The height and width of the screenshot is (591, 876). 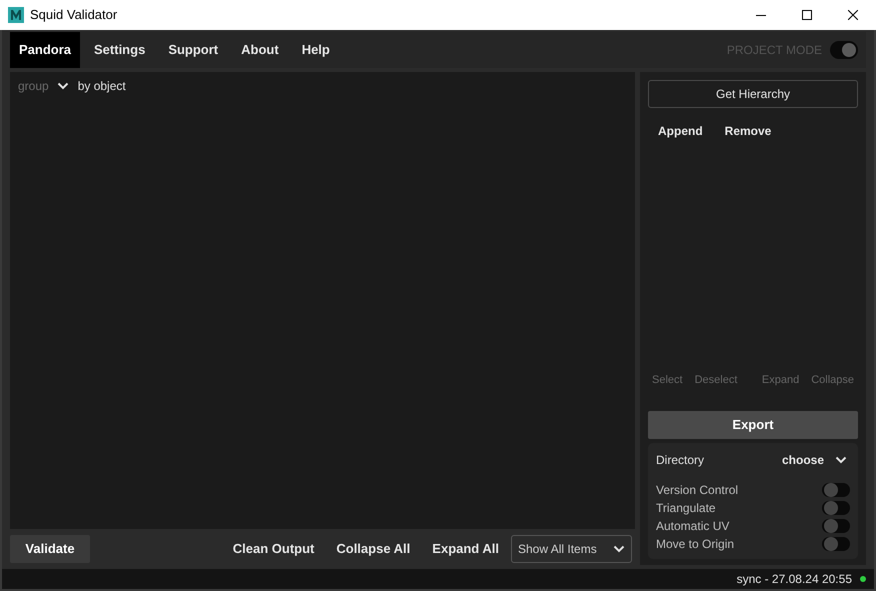 What do you see at coordinates (45, 50) in the screenshot?
I see `menu-tab: Pandora` at bounding box center [45, 50].